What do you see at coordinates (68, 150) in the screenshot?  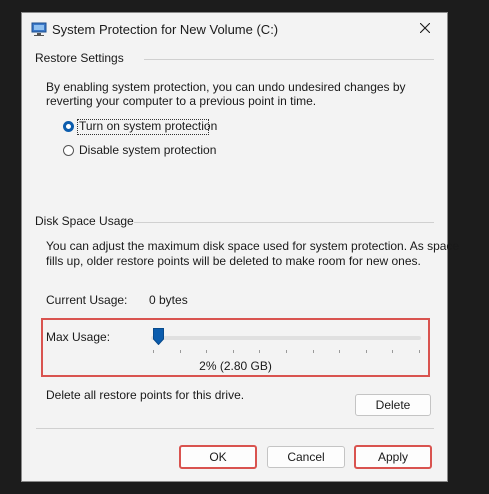 I see `radio-button-unselected` at bounding box center [68, 150].